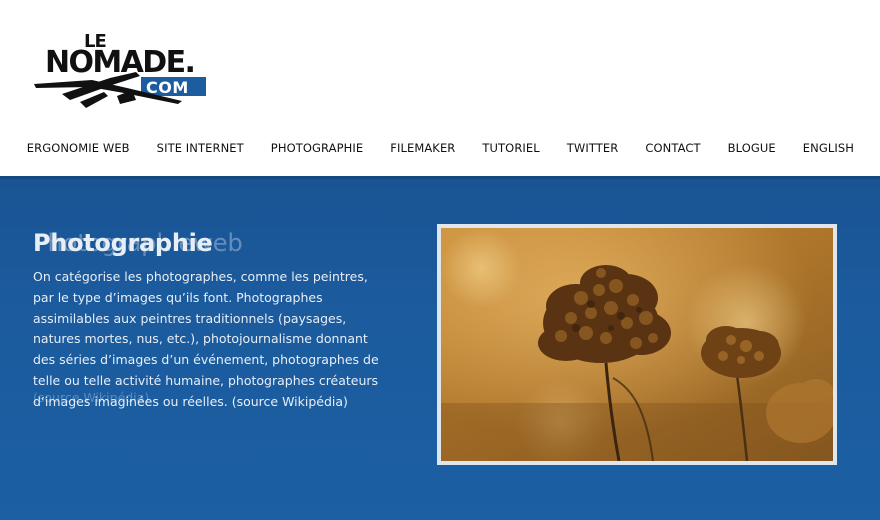 The height and width of the screenshot is (520, 880). What do you see at coordinates (317, 148) in the screenshot?
I see `nav-item-photographie: PHOTOGRAPHIE` at bounding box center [317, 148].